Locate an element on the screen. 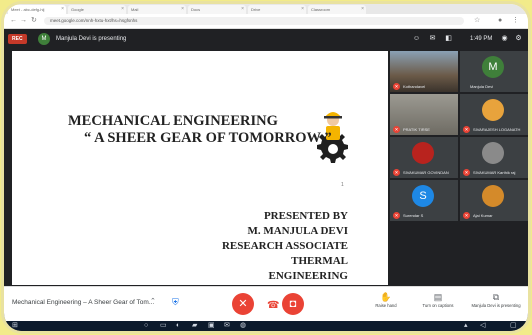 This screenshot has height=335, width=532. chat-icon: ✉ is located at coordinates (432, 38).